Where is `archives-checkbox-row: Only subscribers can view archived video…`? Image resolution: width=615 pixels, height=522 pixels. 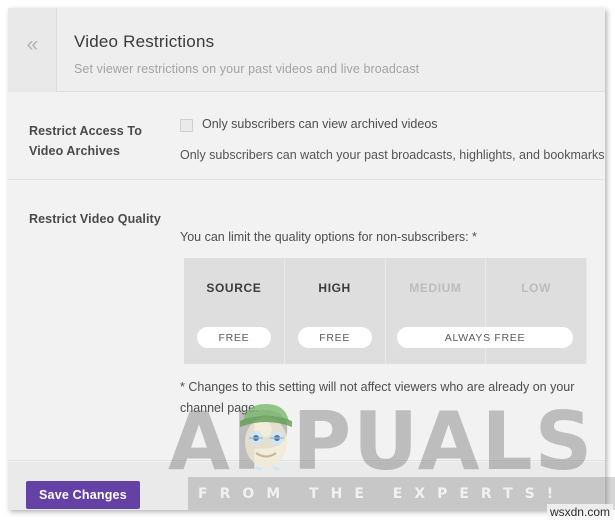 archives-checkbox-row: Only subscribers can view archived video… is located at coordinates (309, 124).